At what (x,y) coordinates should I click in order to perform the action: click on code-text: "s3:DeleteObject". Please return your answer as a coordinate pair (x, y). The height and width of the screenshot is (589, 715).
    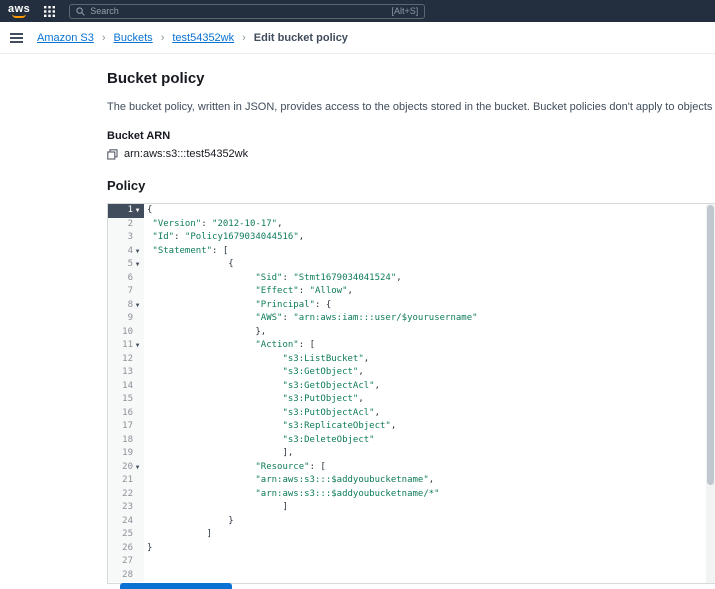
    Looking at the image, I should click on (328, 439).